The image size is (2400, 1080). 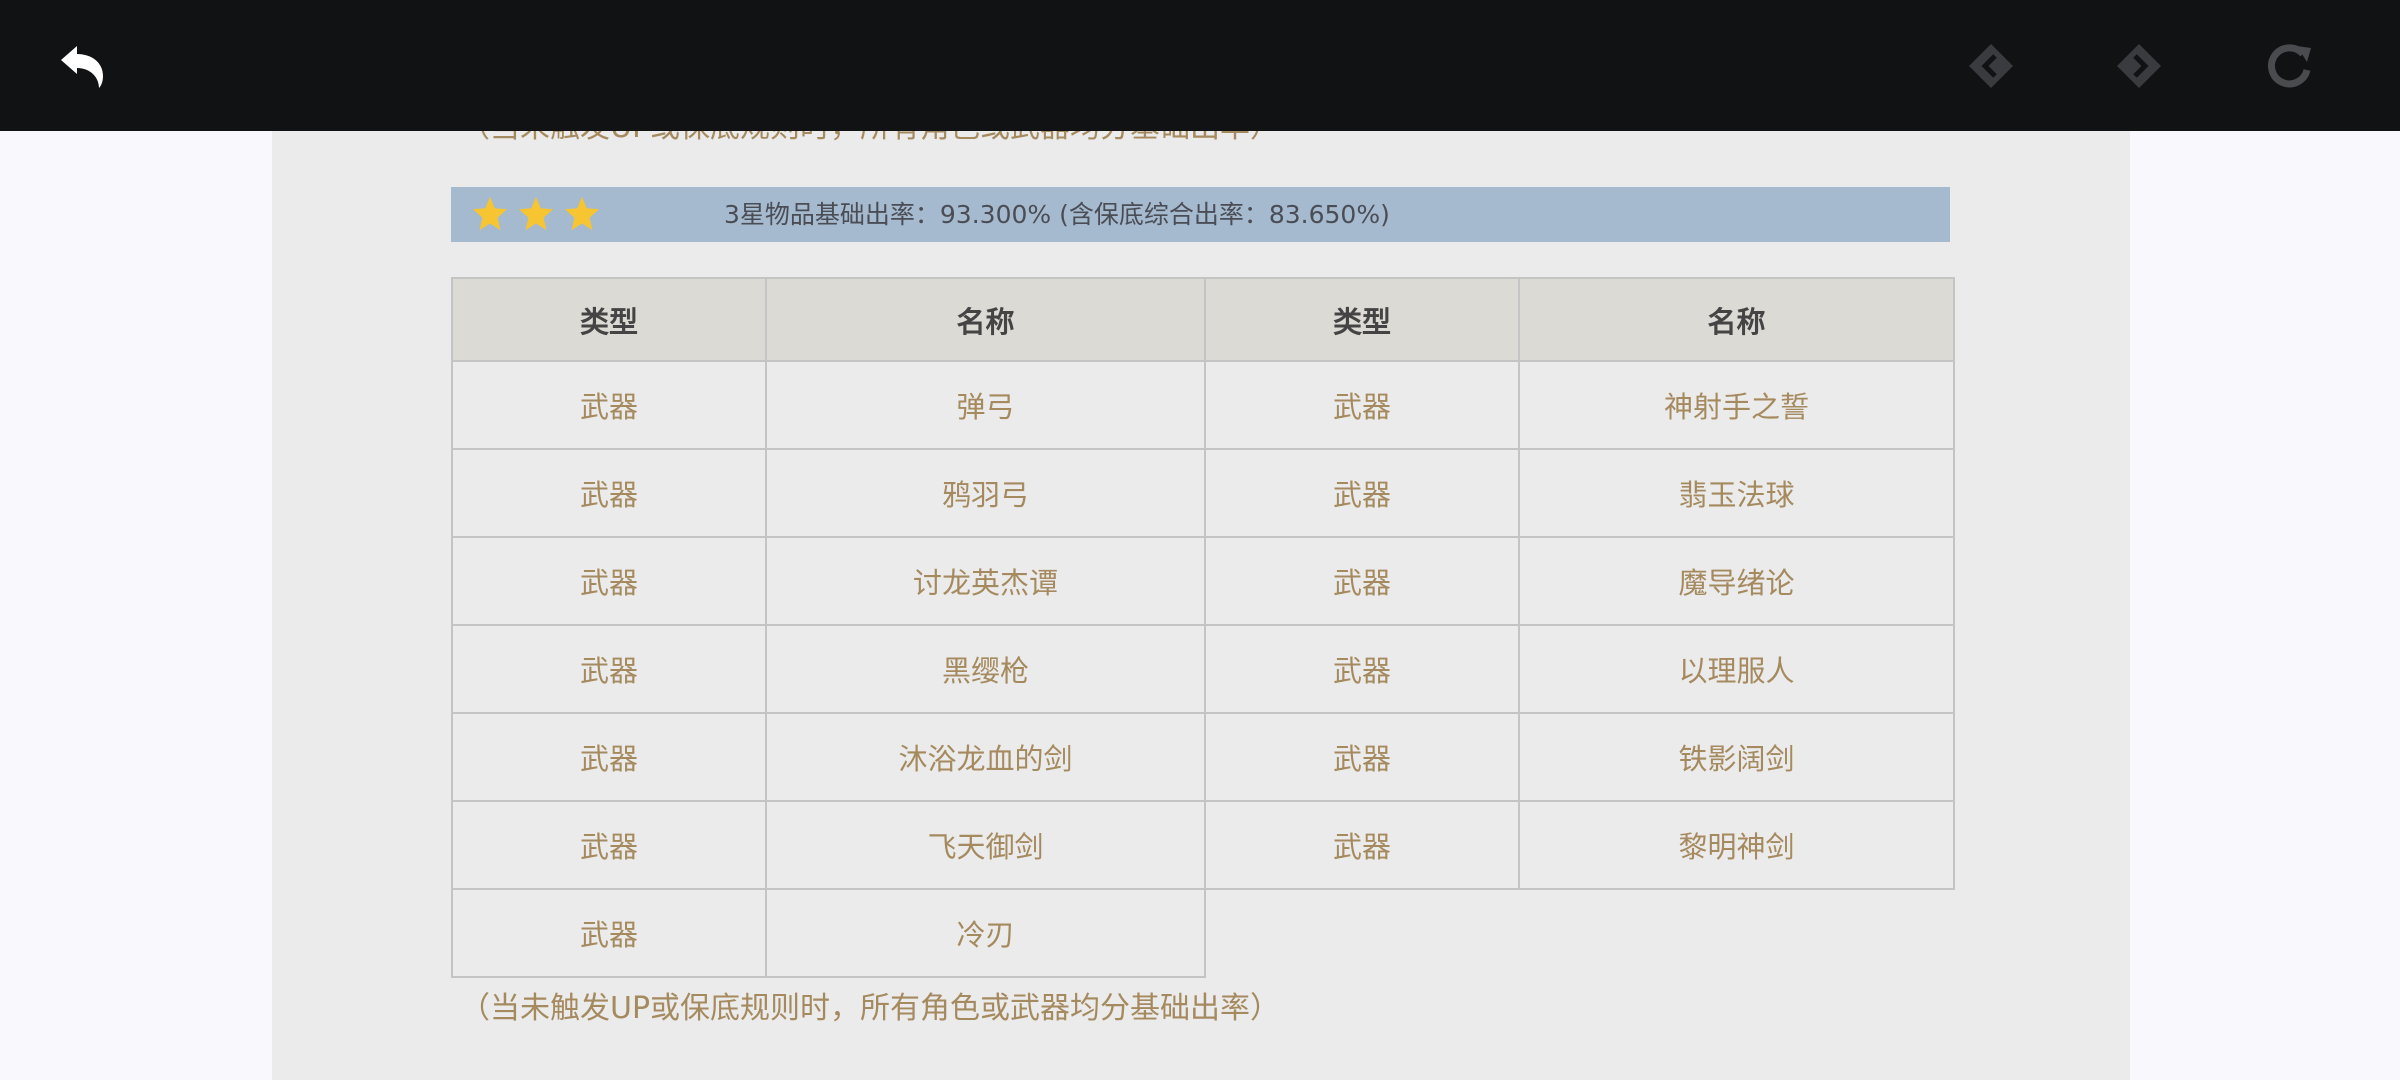 I want to click on table-cell: 飞天御剑, so click(x=985, y=845).